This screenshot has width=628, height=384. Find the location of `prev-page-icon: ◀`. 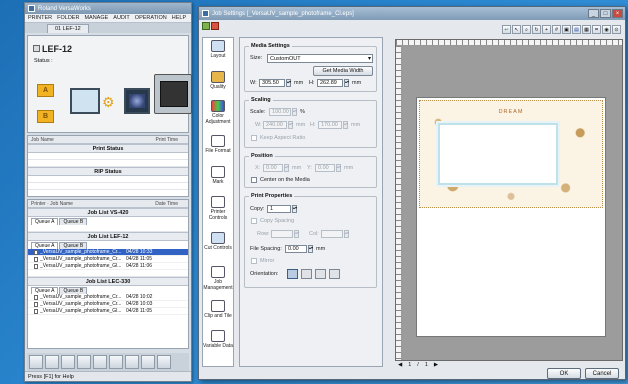

prev-page-icon: ◀ is located at coordinates (400, 365).